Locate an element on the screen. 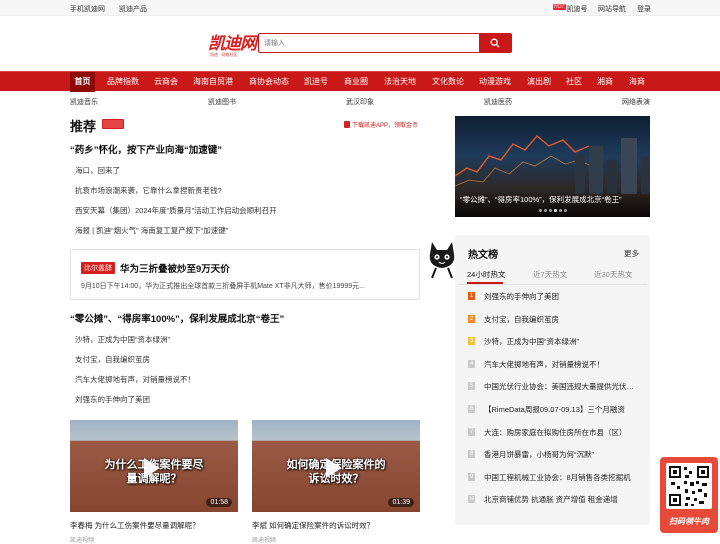 This screenshot has width=720, height=544. nav-hainan-ftp: 海南自贸港 is located at coordinates (213, 82).